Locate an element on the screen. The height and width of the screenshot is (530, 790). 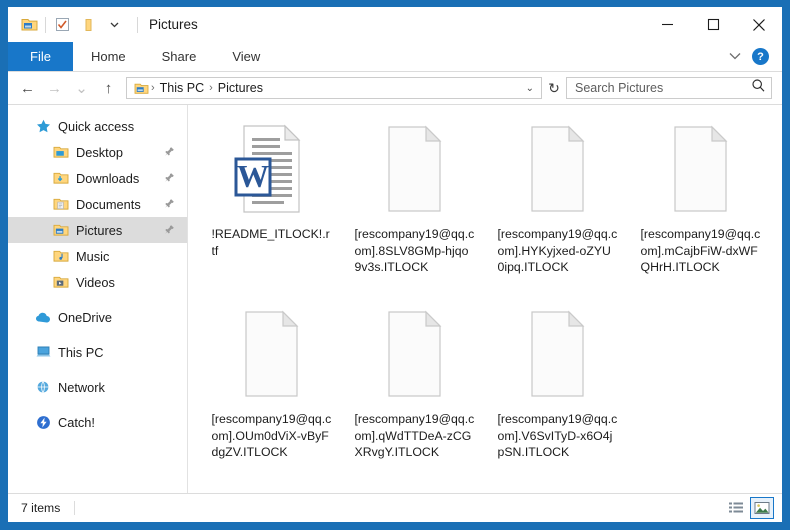
address-bar: ← → ⌄ ↑ › This PC › Pictures ⌄ ↻ is located at coordinates (395, 88).